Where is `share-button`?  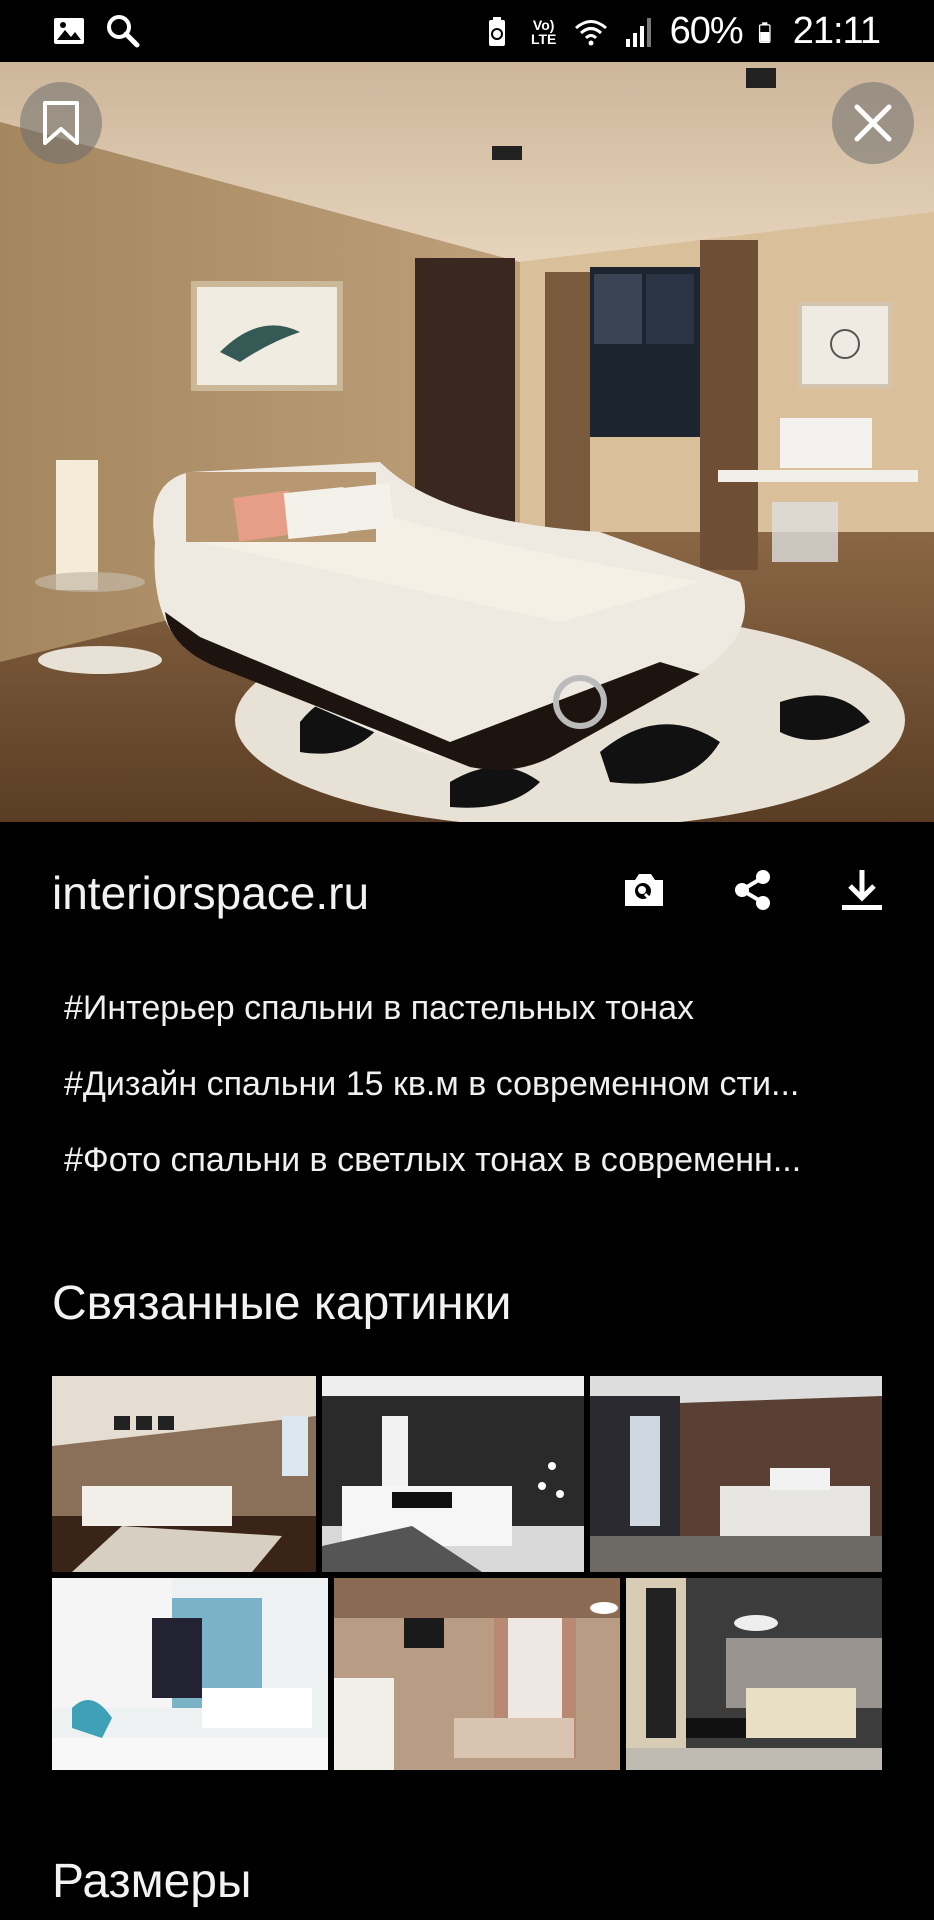 share-button is located at coordinates (752, 890).